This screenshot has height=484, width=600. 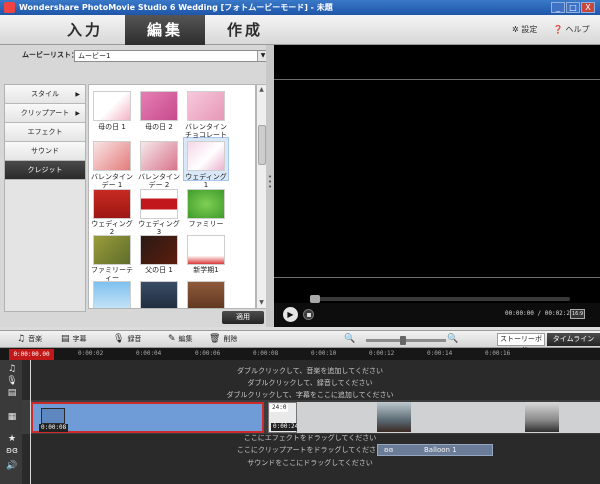 I want to click on settings-button: ✲ 設定, so click(x=524, y=30).